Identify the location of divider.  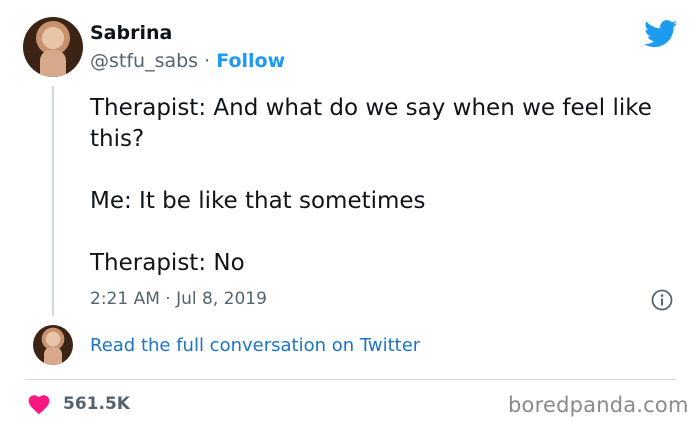
(351, 379).